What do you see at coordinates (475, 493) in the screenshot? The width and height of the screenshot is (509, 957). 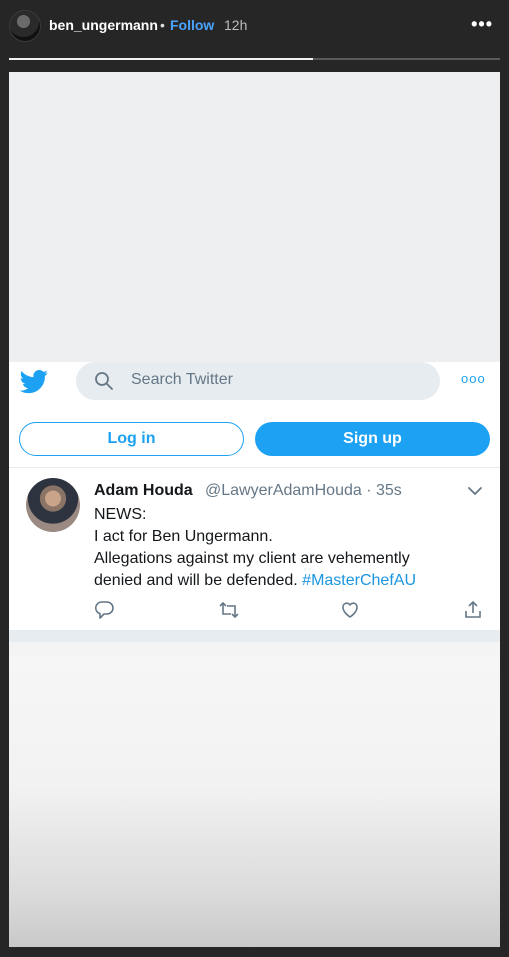 I see `chevron-down-icon` at bounding box center [475, 493].